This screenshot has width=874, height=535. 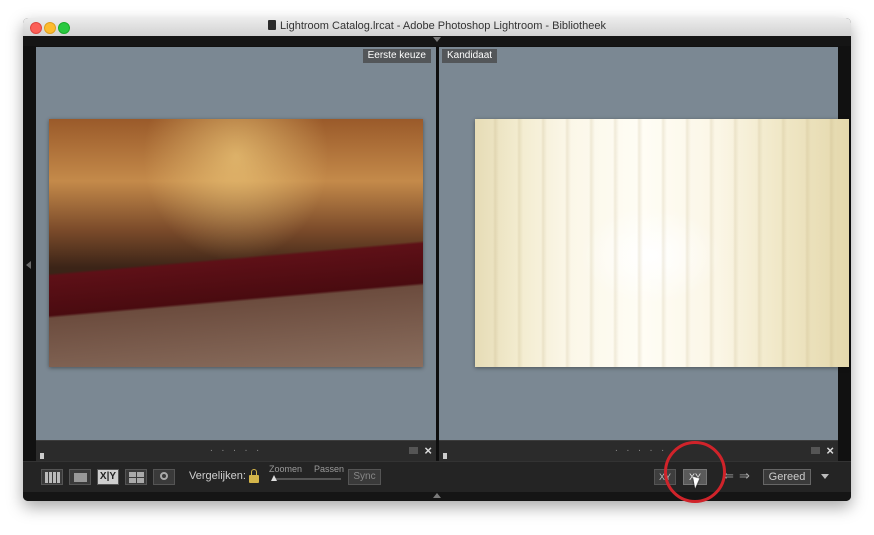 What do you see at coordinates (132, 474) in the screenshot?
I see `survey-icon` at bounding box center [132, 474].